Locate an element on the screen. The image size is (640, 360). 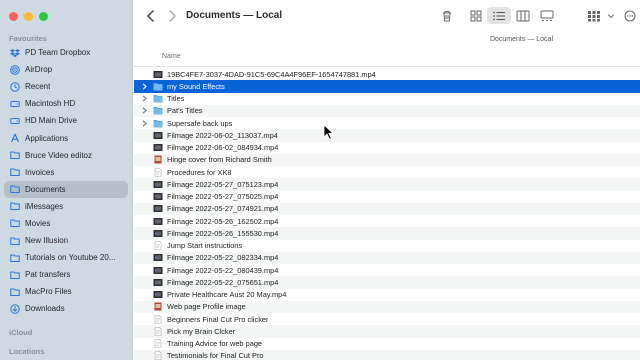
file-row: Filmage 2022-06-02_113037.mp4 is located at coordinates (387, 135).